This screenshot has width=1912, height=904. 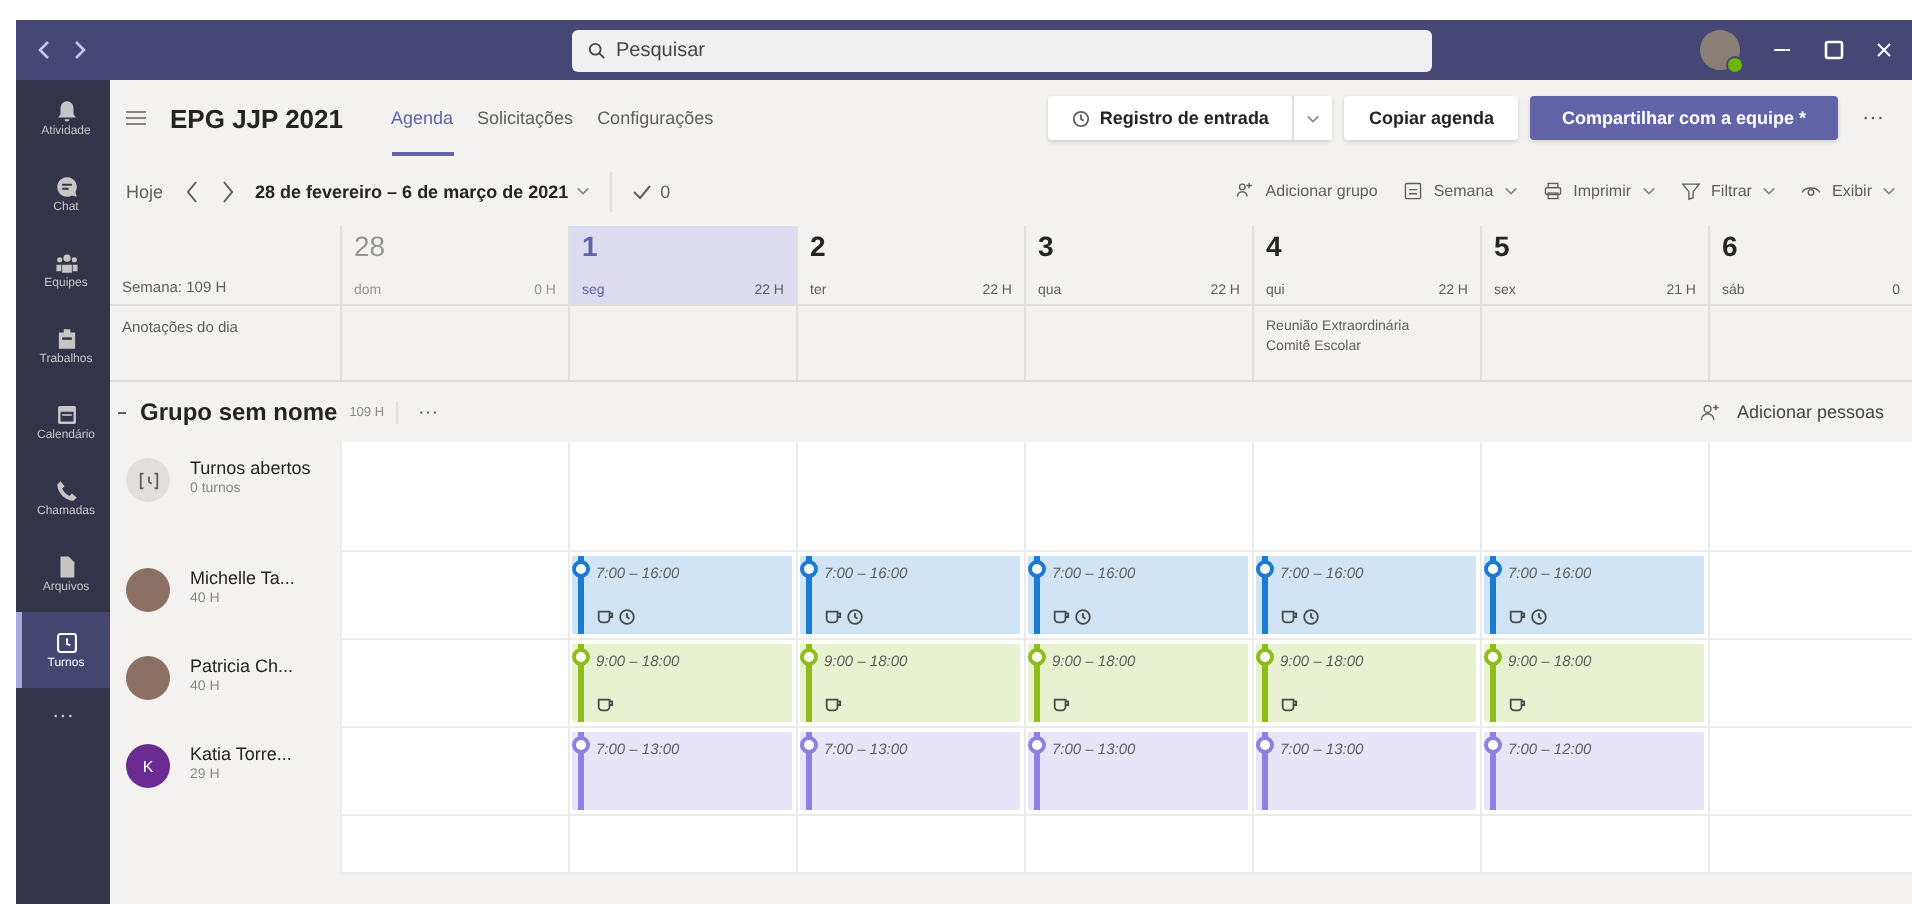 What do you see at coordinates (642, 191) in the screenshot?
I see `check-icon` at bounding box center [642, 191].